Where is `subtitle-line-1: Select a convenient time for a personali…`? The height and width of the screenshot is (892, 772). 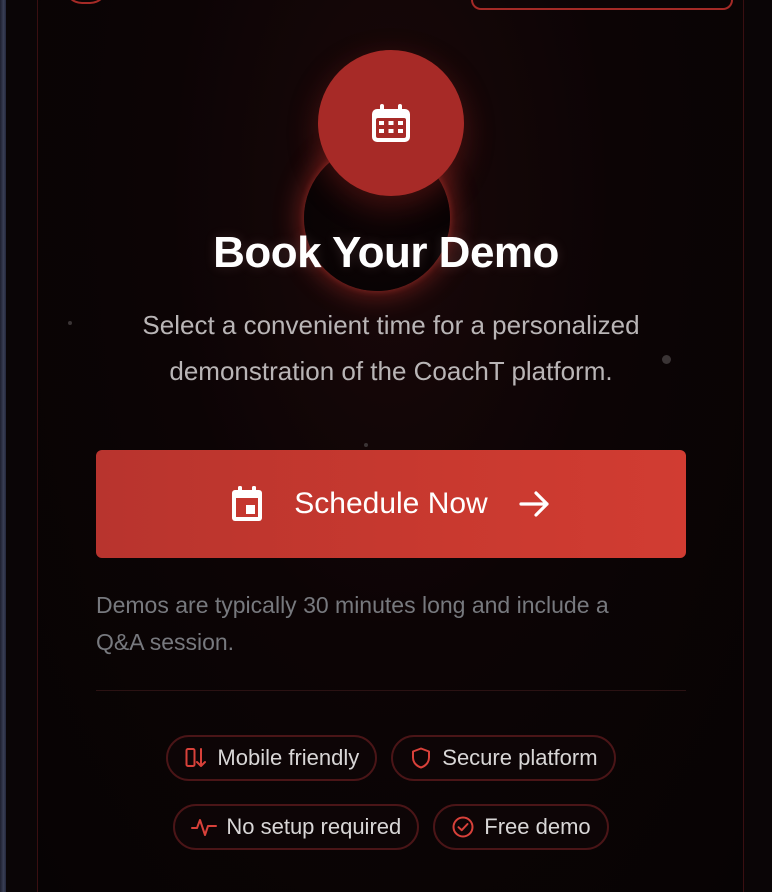 subtitle-line-1: Select a convenient time for a personali… is located at coordinates (391, 325).